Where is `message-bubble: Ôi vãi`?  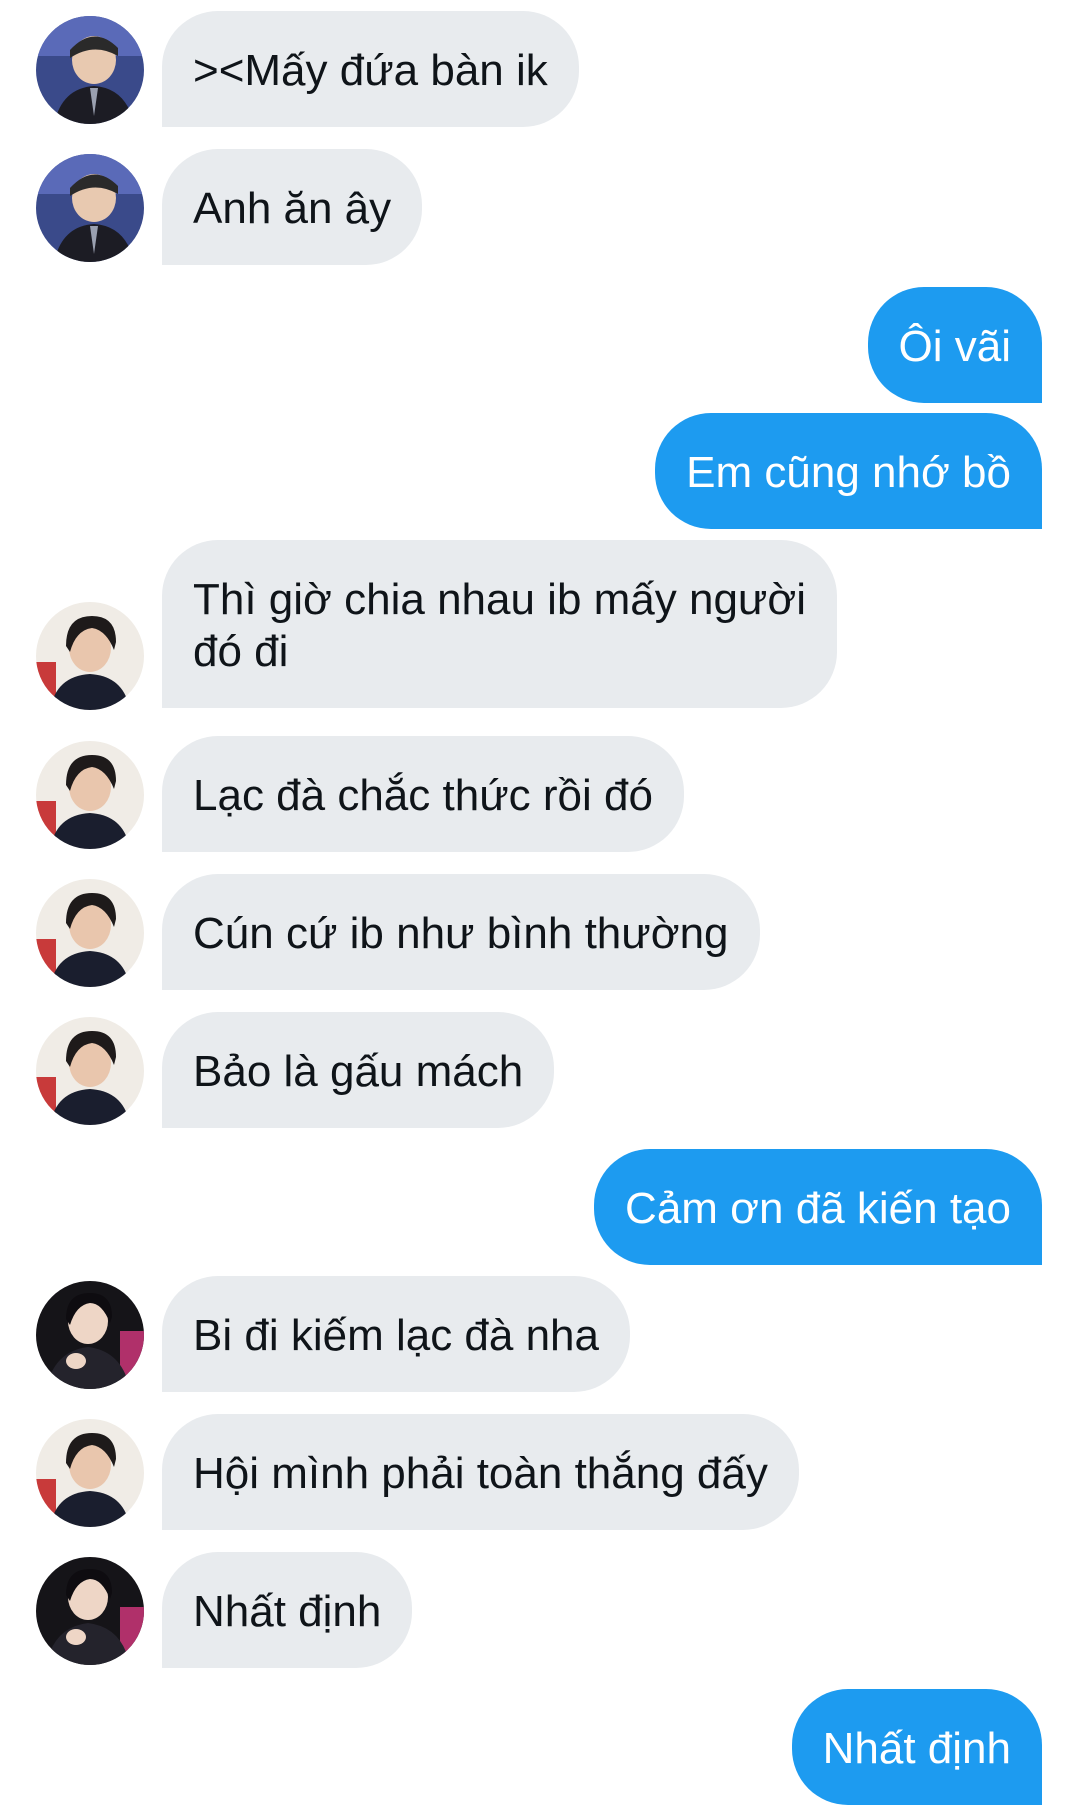 message-bubble: Ôi vãi is located at coordinates (954, 345).